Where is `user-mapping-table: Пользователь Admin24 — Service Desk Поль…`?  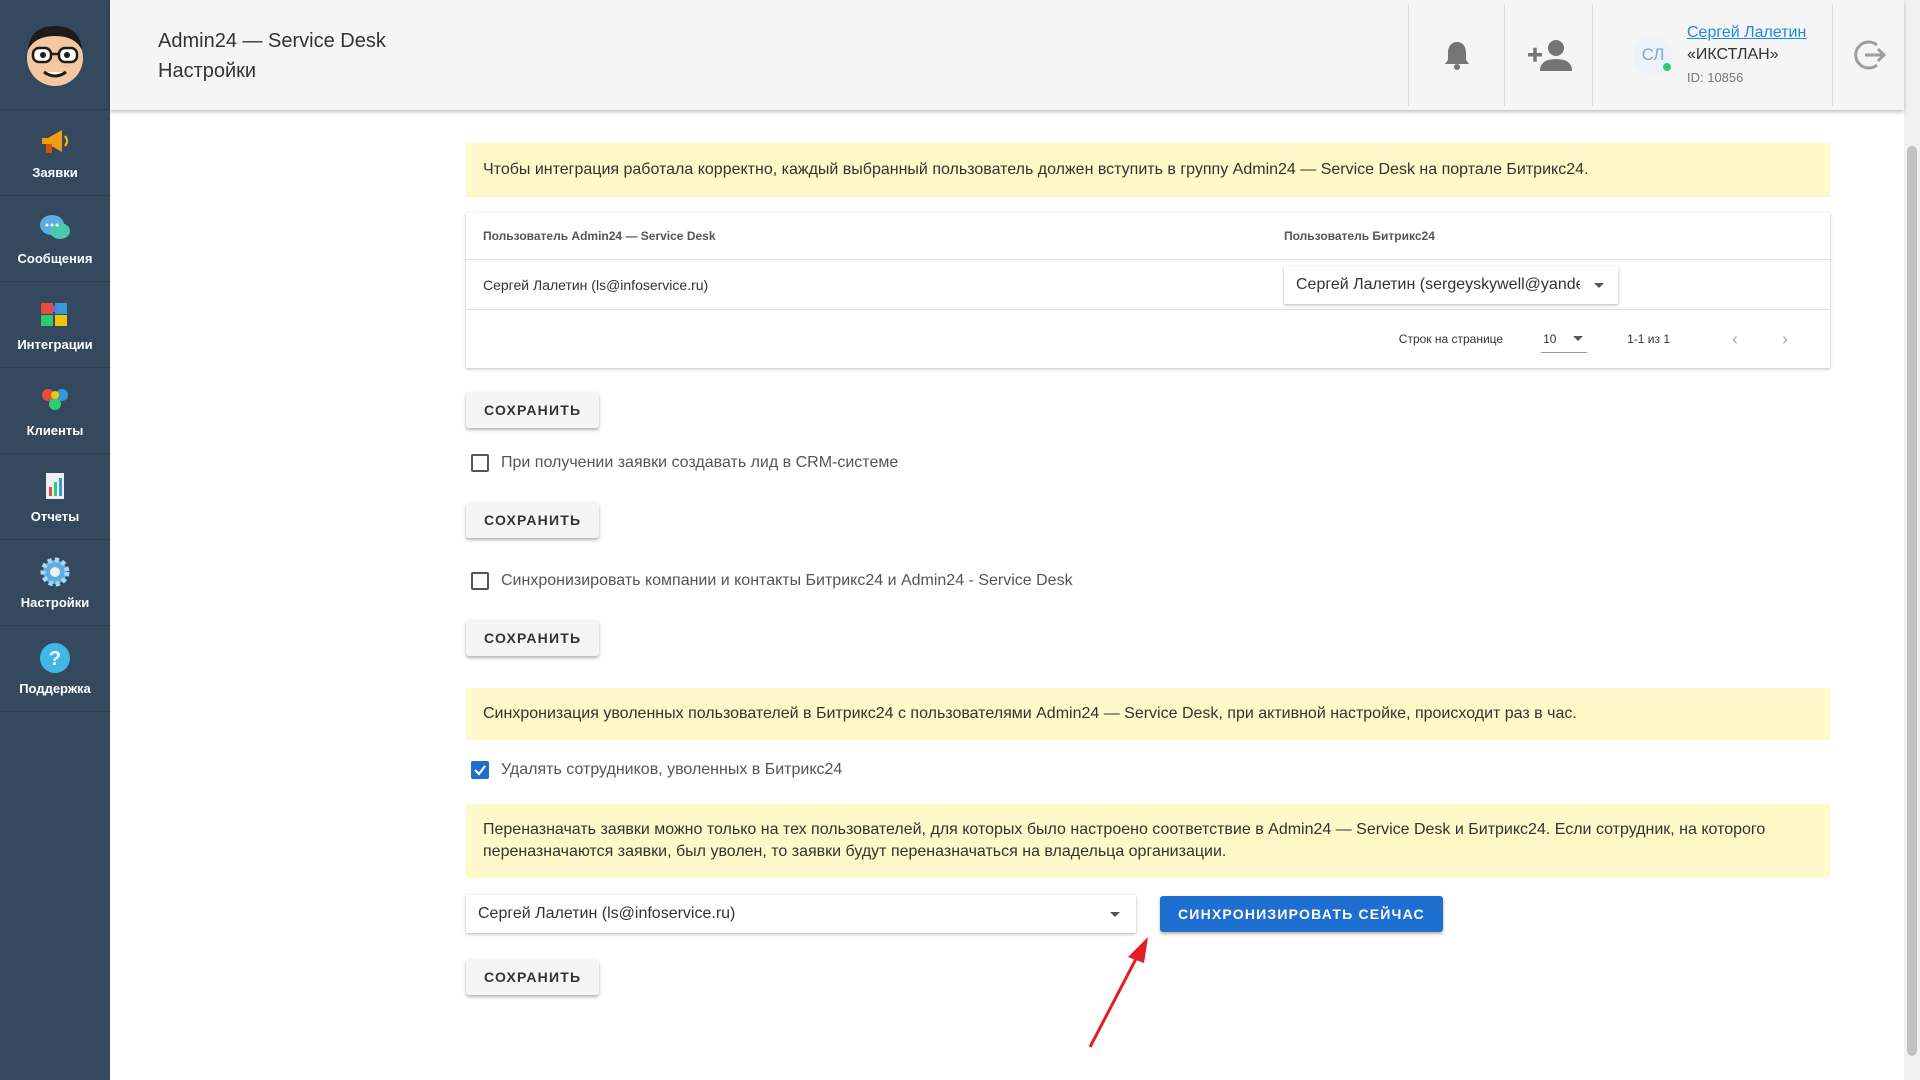 user-mapping-table: Пользователь Admin24 — Service Desk Поль… is located at coordinates (1148, 290).